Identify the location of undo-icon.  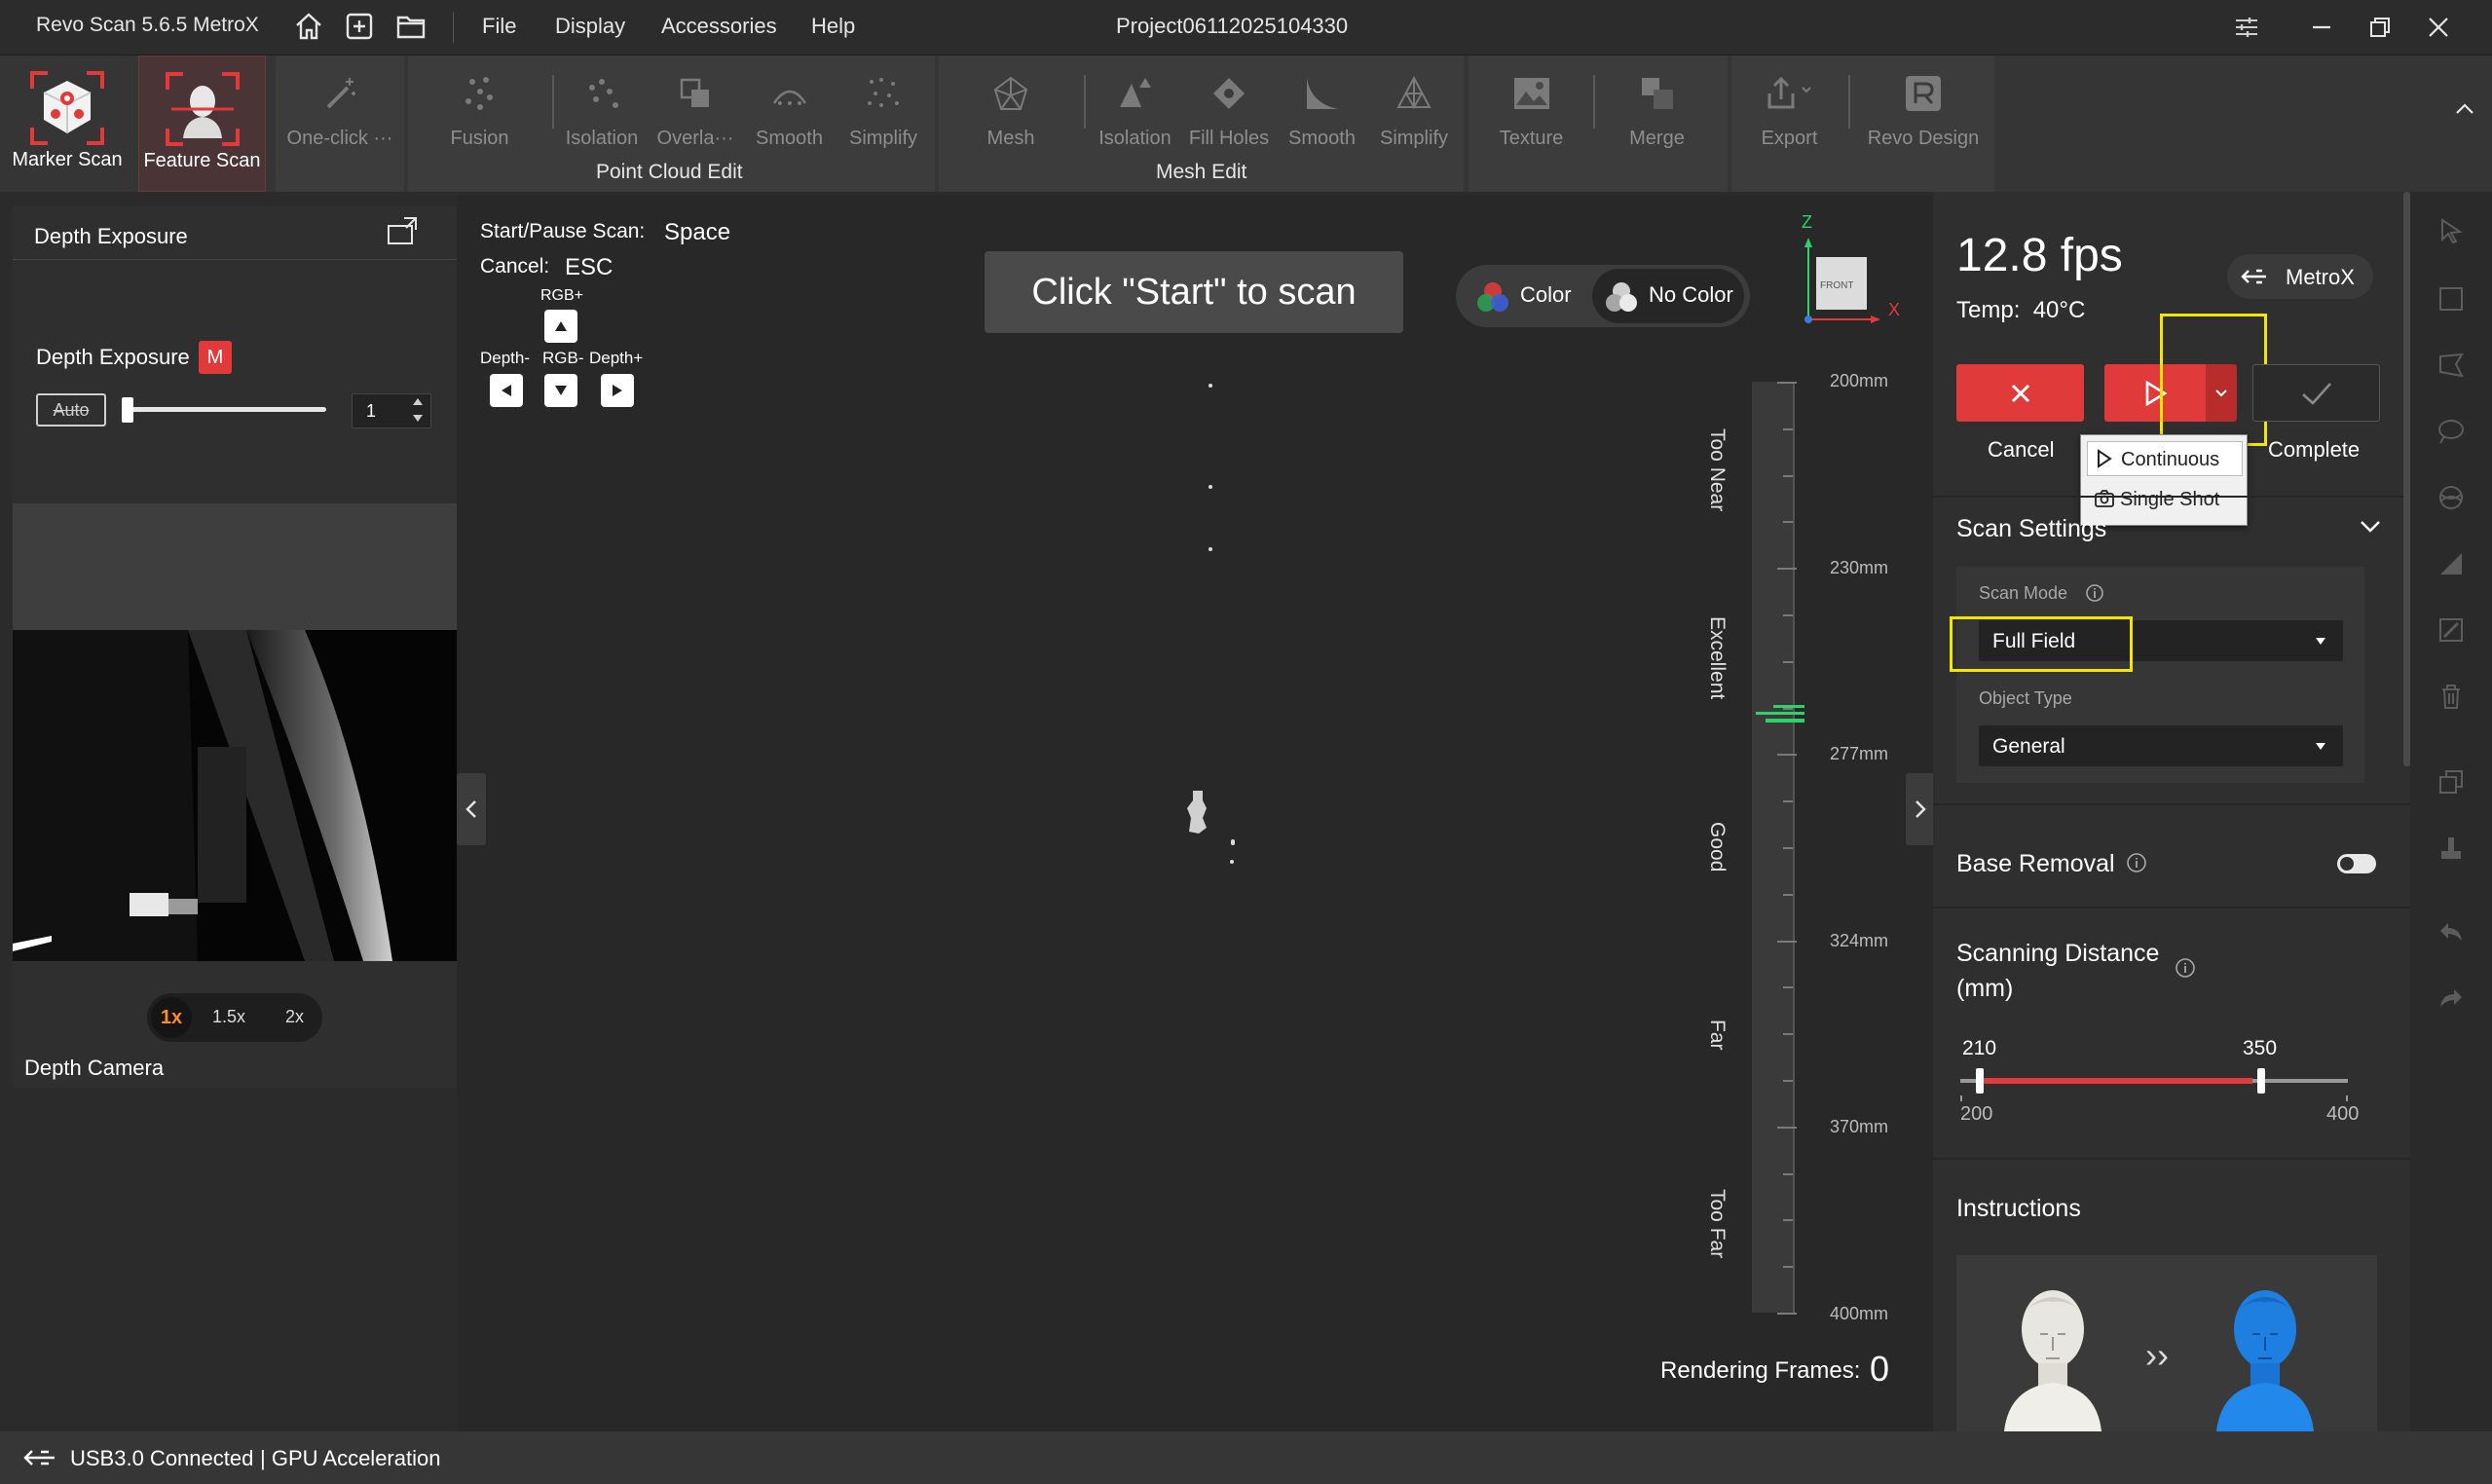
(2451, 931).